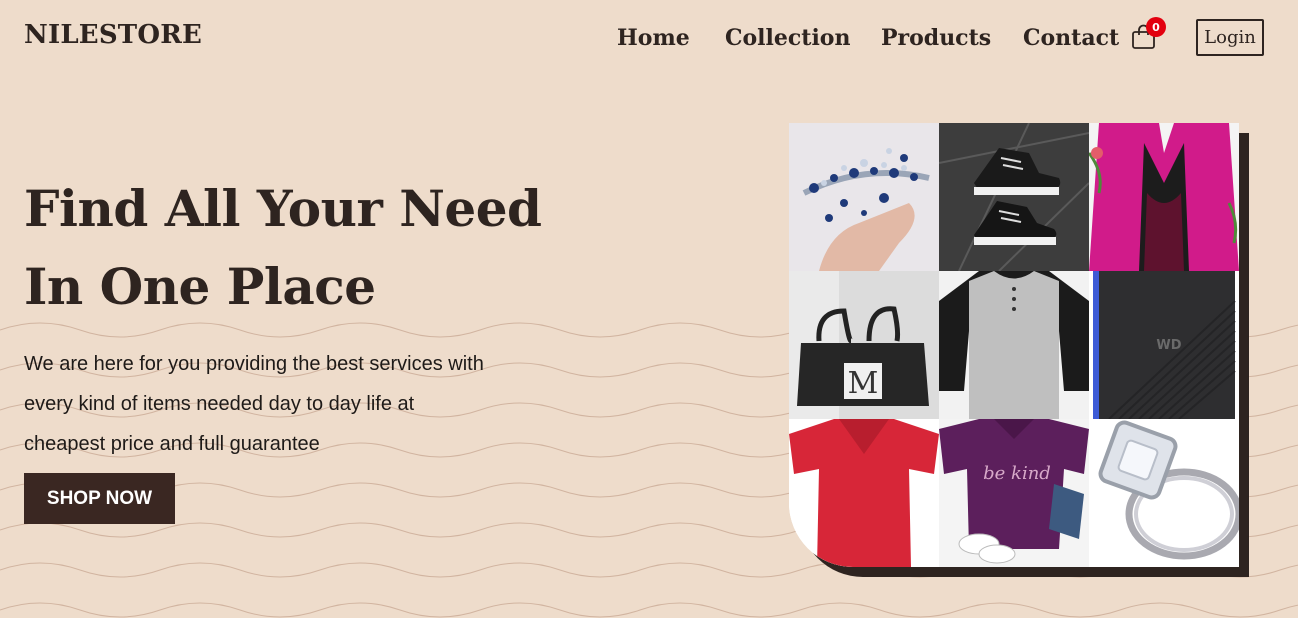 The image size is (1298, 618). I want to click on diamond-rings-image, so click(1164, 493).